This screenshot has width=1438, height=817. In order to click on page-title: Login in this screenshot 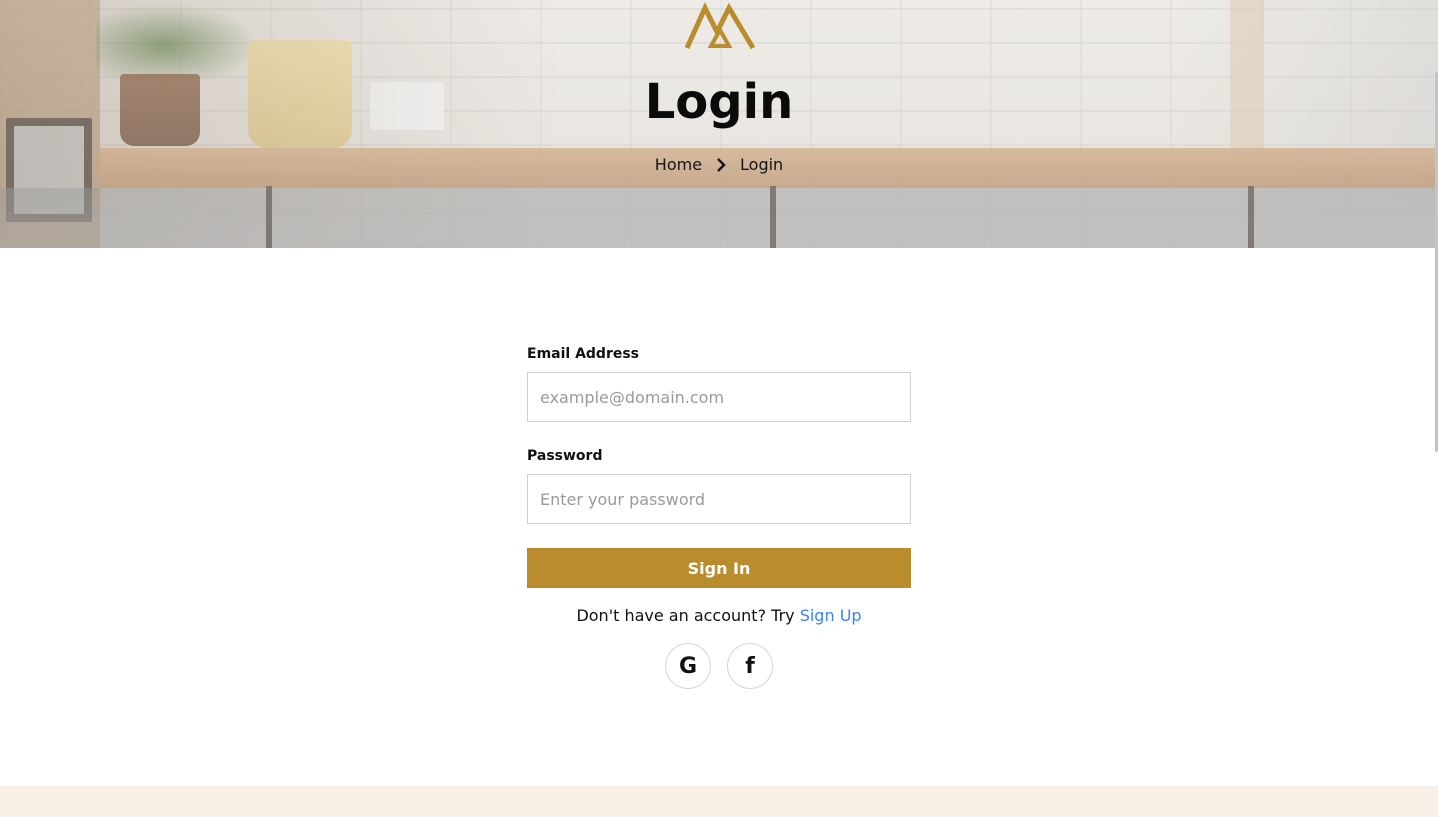, I will do `click(719, 102)`.